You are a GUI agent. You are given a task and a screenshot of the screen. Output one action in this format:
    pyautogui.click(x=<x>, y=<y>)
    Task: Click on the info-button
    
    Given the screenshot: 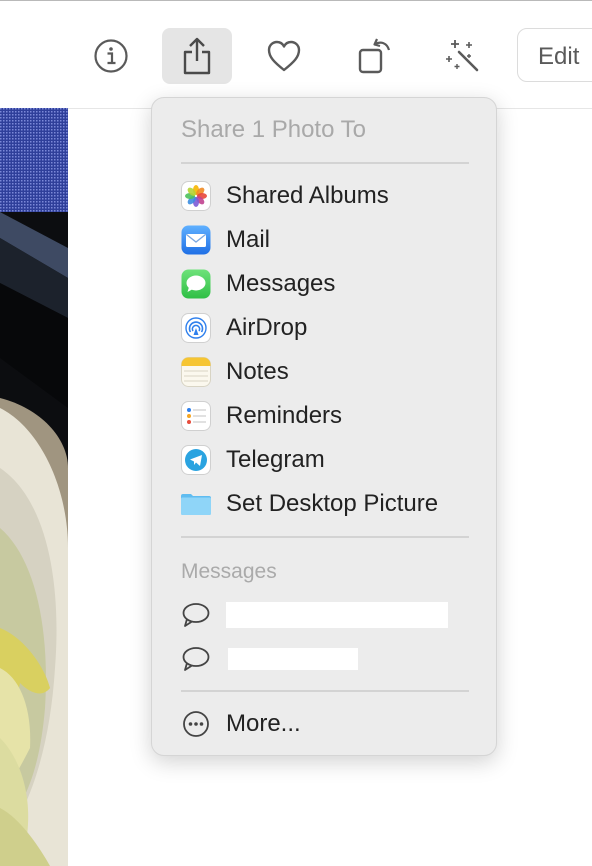 What is the action you would take?
    pyautogui.click(x=111, y=56)
    